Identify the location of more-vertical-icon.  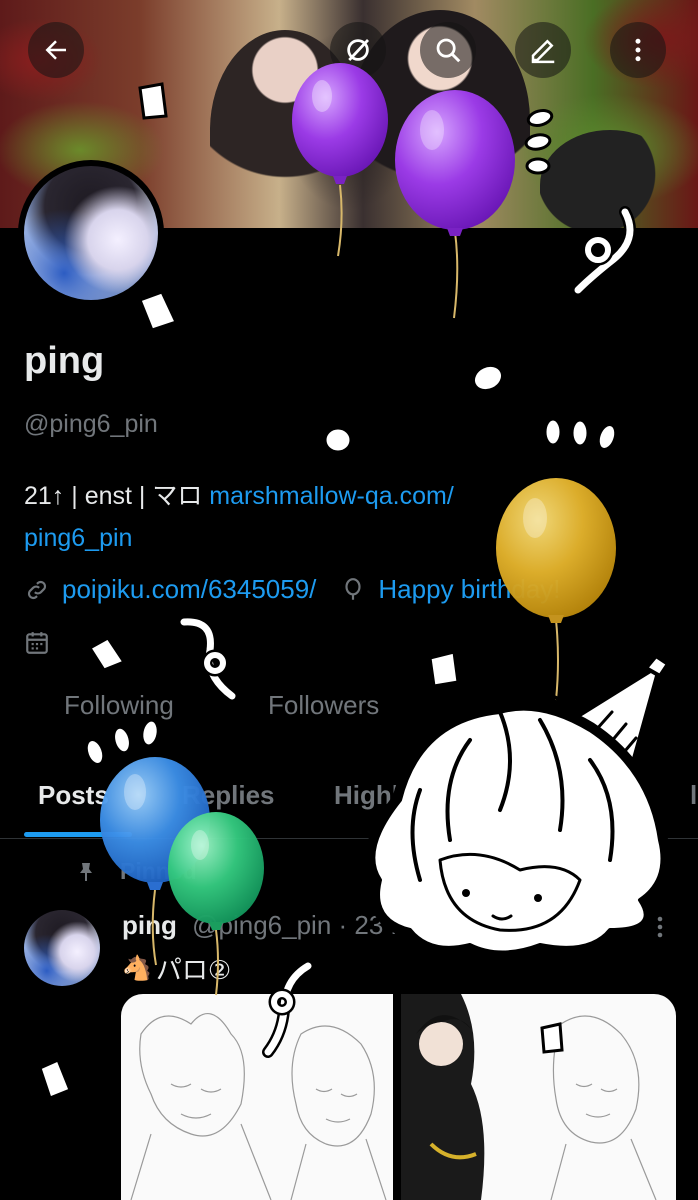
(638, 50).